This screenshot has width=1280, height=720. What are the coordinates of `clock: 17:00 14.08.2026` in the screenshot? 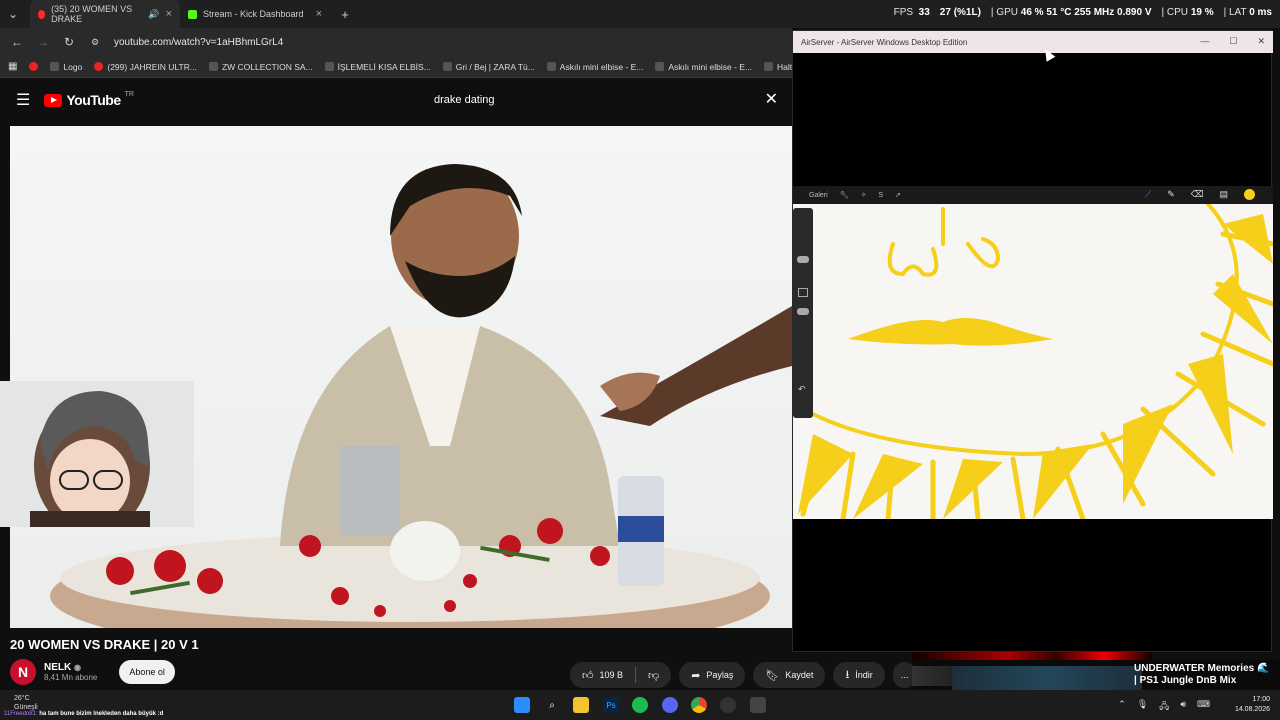 It's located at (1252, 705).